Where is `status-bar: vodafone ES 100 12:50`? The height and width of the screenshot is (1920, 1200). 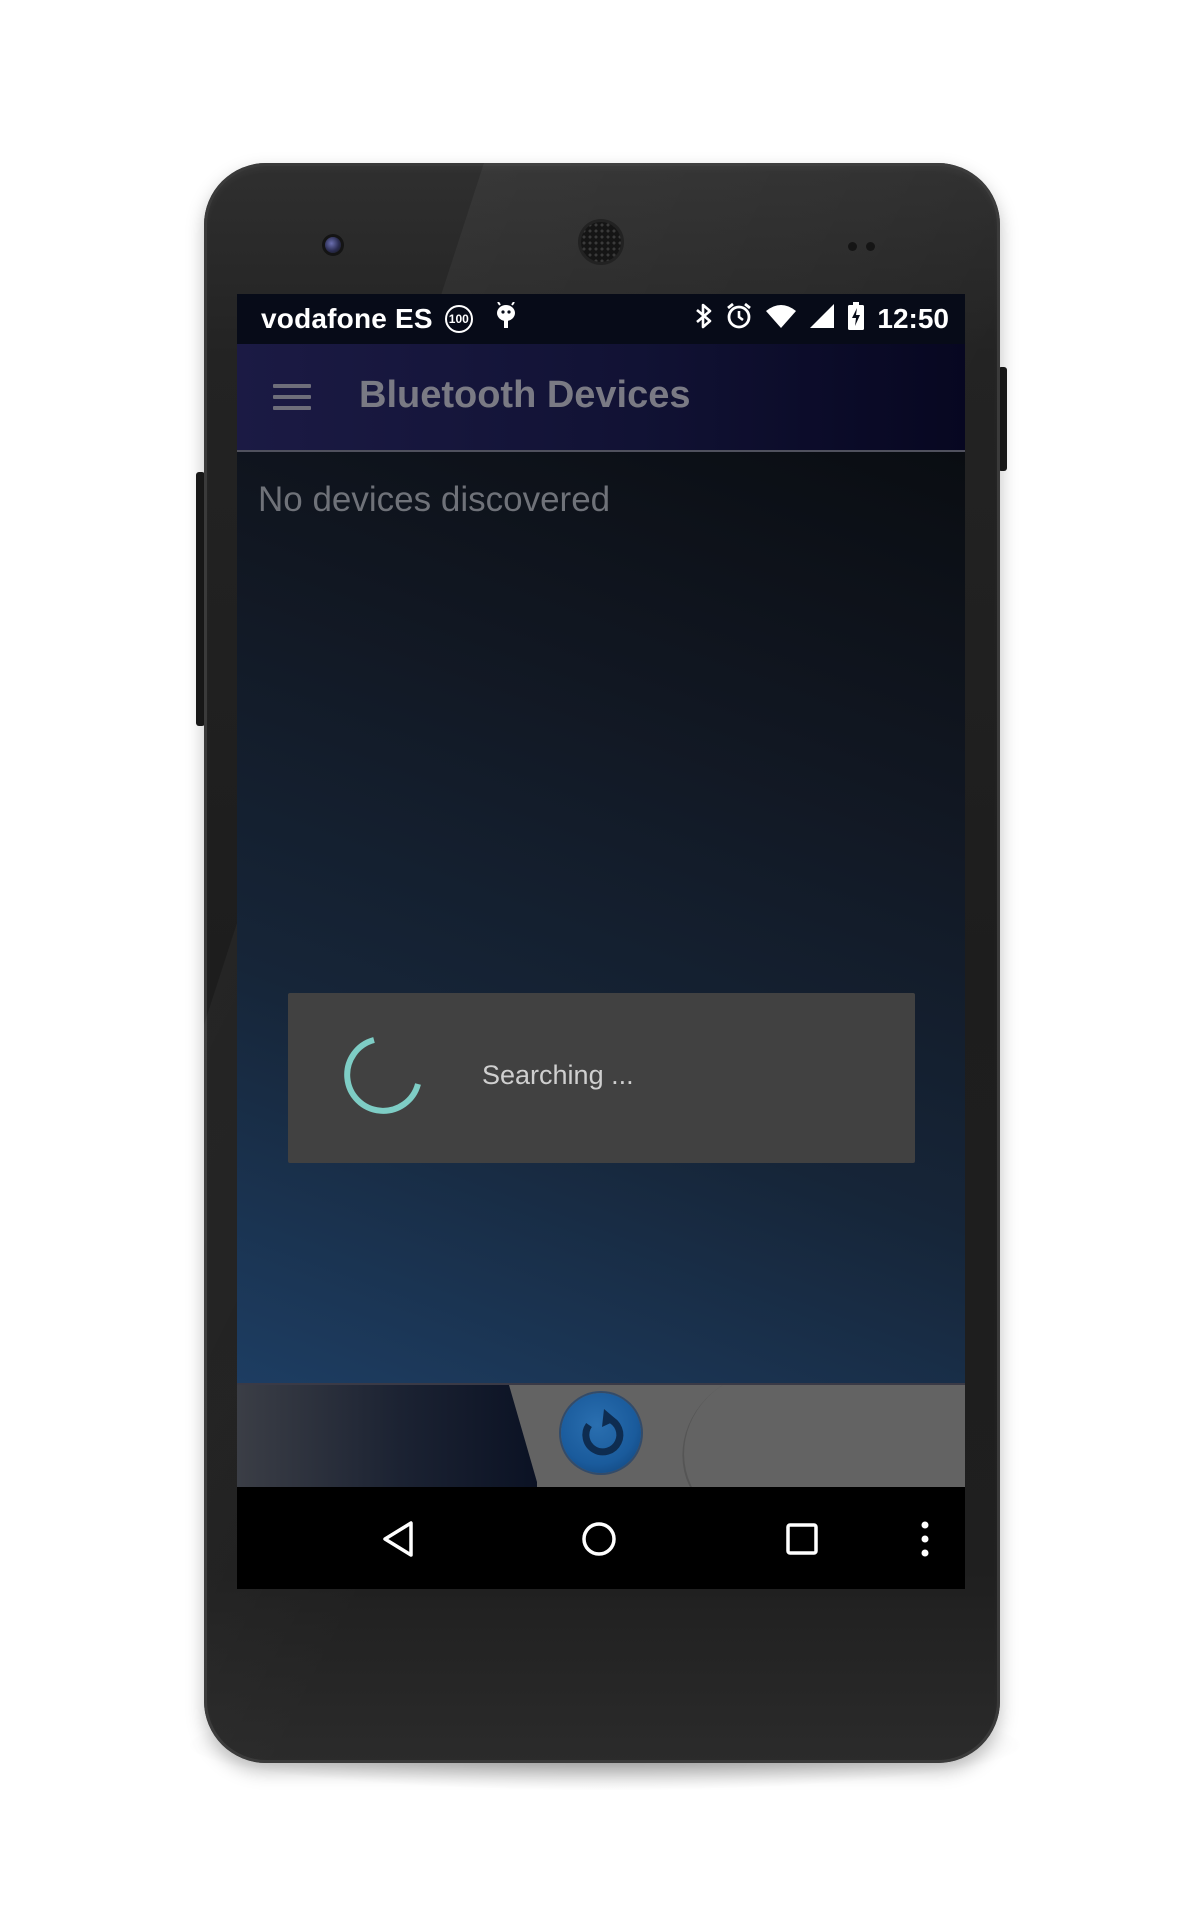
status-bar: vodafone ES 100 12:50 is located at coordinates (601, 319).